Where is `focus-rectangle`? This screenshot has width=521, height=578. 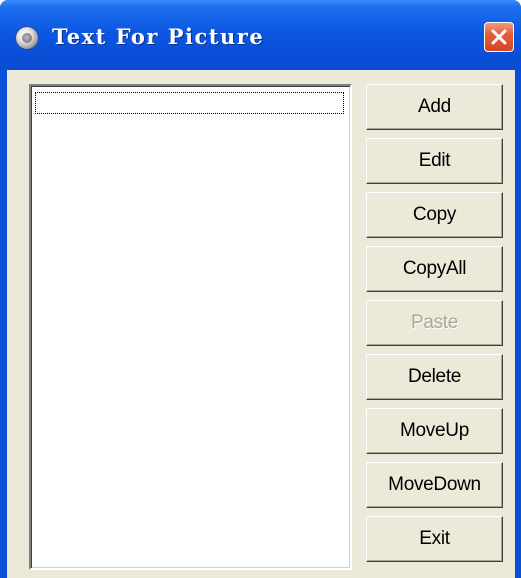
focus-rectangle is located at coordinates (189, 103).